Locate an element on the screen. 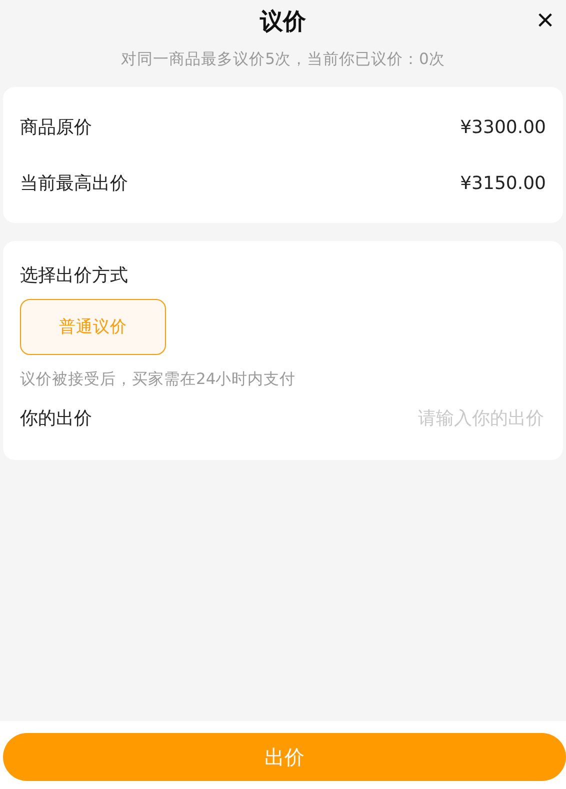 Image resolution: width=566 pixels, height=789 pixels. section-title: 选择出价方式 is located at coordinates (74, 275).